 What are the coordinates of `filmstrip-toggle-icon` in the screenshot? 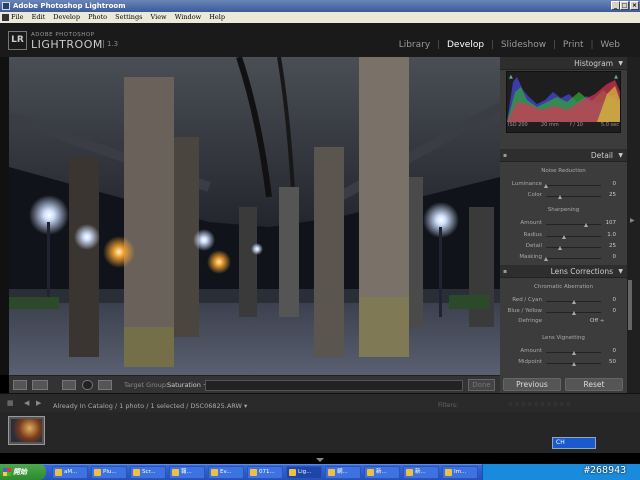 It's located at (320, 460).